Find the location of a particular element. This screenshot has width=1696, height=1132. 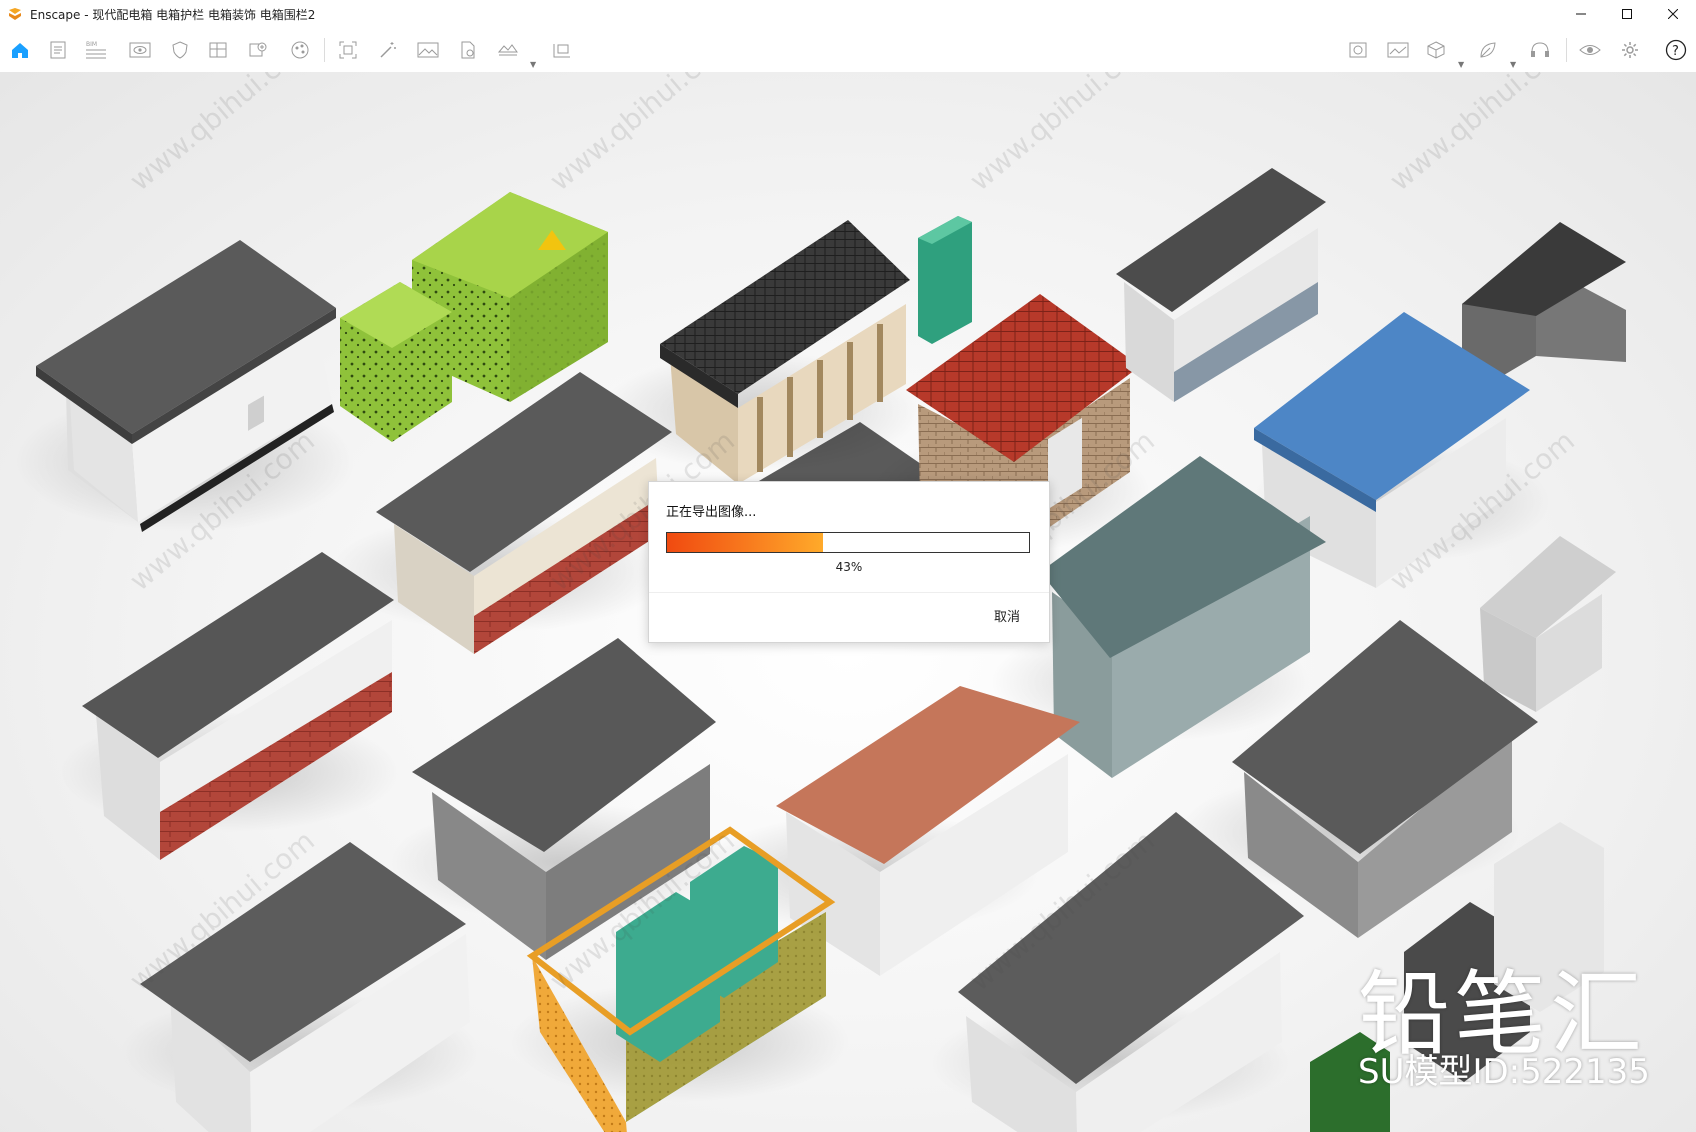

image-icon is located at coordinates (428, 50).